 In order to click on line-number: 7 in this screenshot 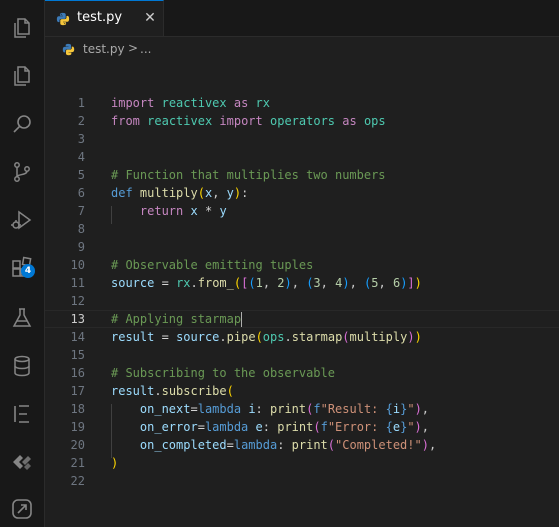, I will do `click(81, 211)`.